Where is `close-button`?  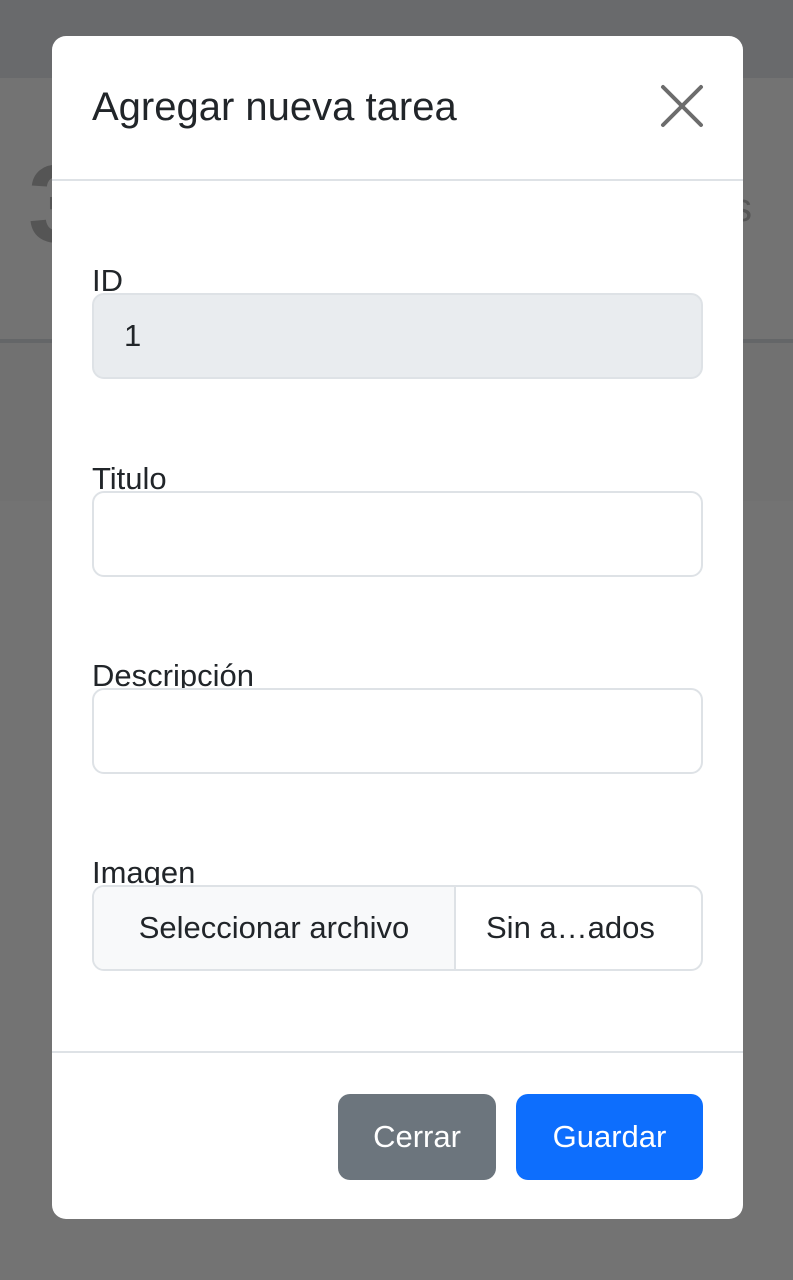
close-button is located at coordinates (682, 108).